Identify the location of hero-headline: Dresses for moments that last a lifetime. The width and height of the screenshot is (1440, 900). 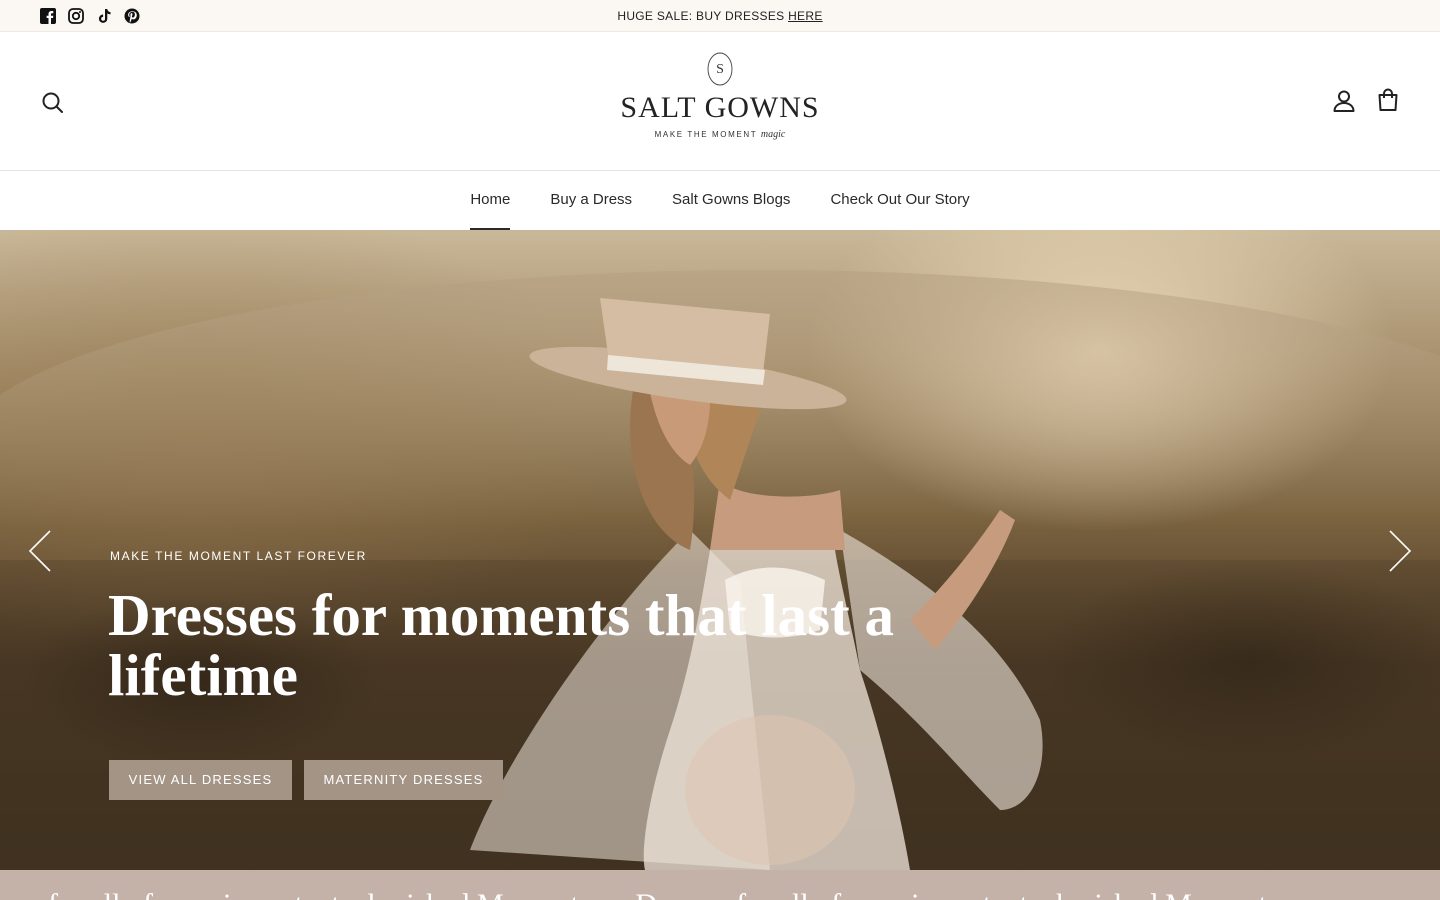
(501, 645).